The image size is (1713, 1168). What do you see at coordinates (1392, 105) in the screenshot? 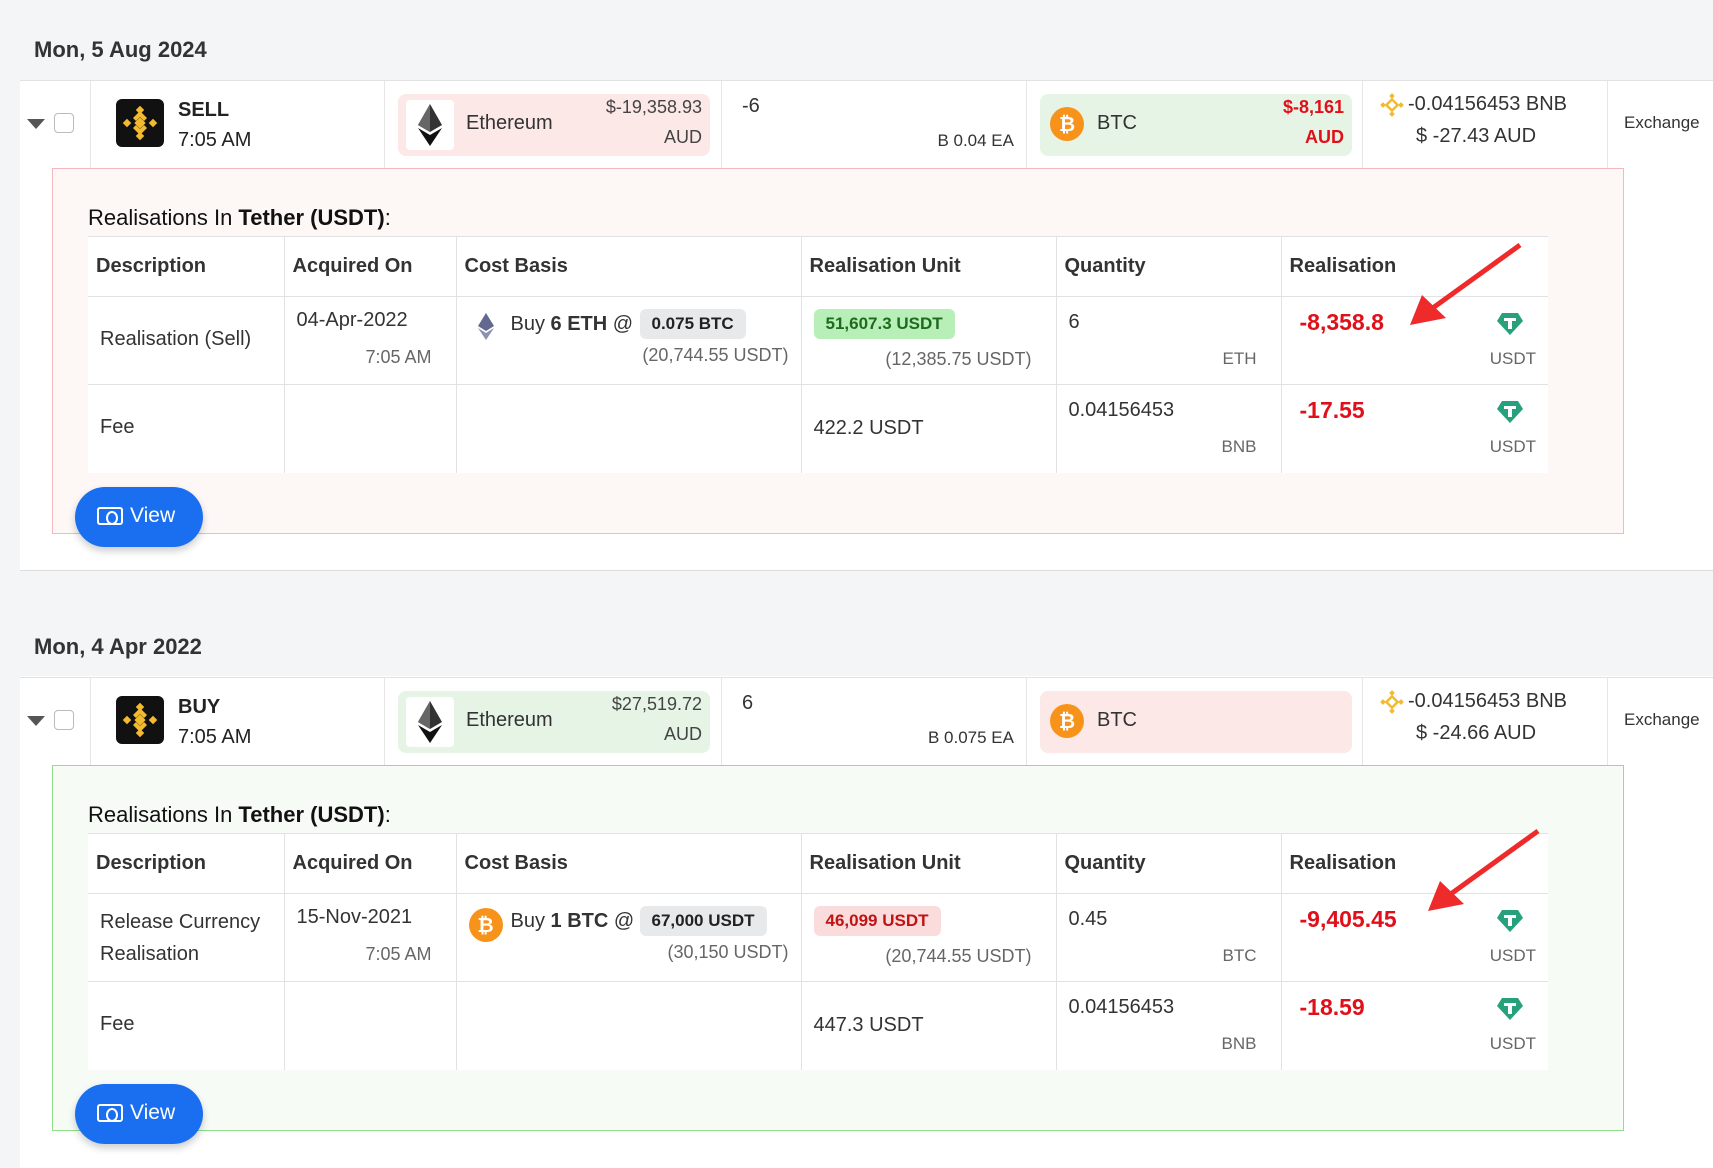
I see `bnb-icon` at bounding box center [1392, 105].